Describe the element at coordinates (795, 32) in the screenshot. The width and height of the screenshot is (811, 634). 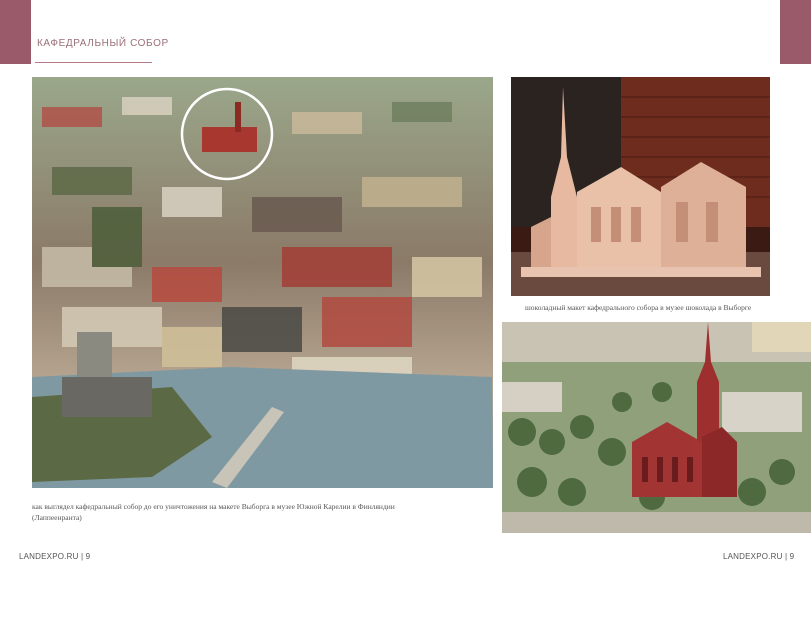
I see `corner-tab-right` at that location.